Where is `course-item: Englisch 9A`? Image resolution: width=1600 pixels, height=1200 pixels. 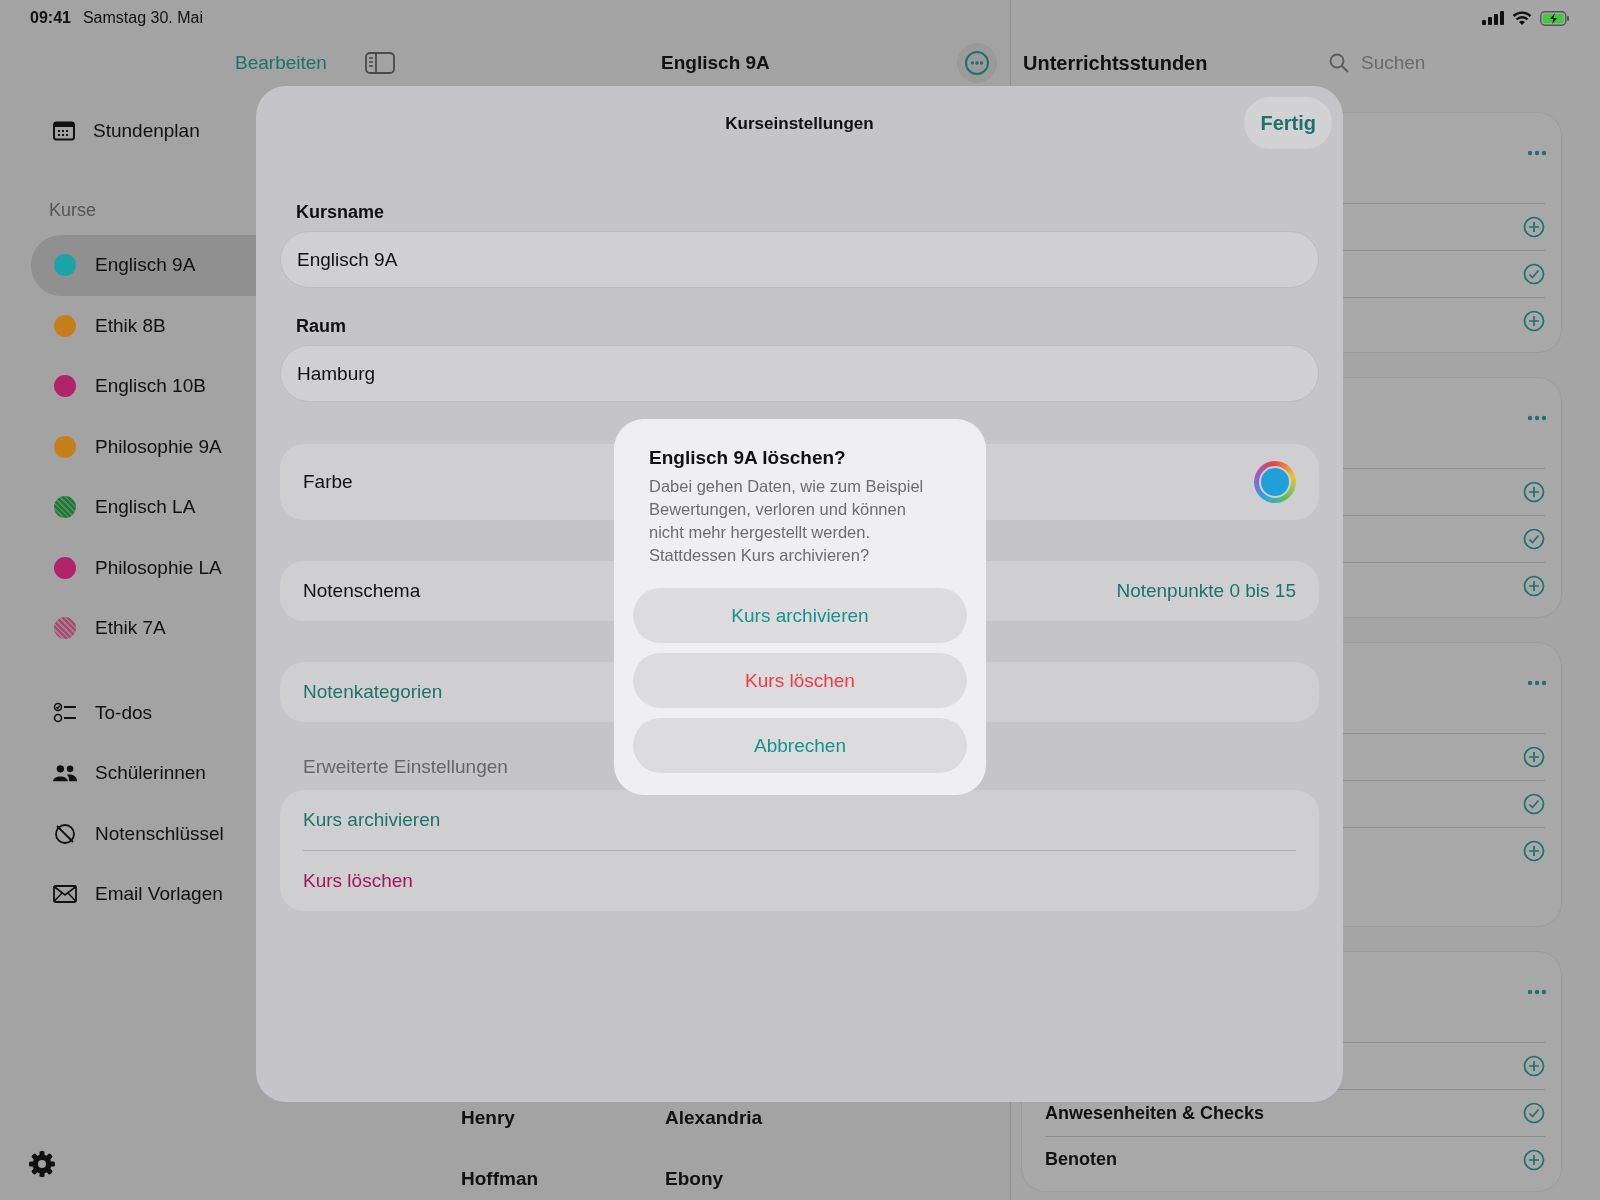
course-item: Englisch 9A is located at coordinates (143, 265).